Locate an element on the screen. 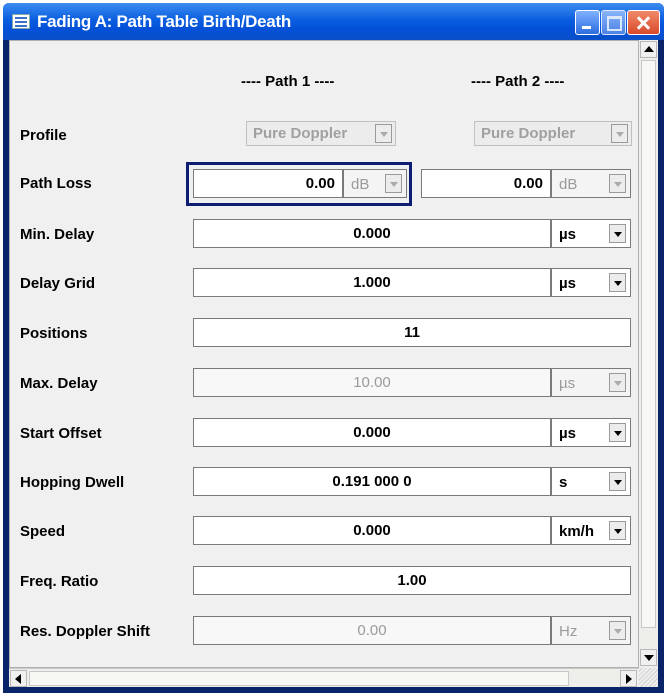 Image resolution: width=667 pixels, height=696 pixels. start-offset-label: Start Offset is located at coordinates (61, 433).